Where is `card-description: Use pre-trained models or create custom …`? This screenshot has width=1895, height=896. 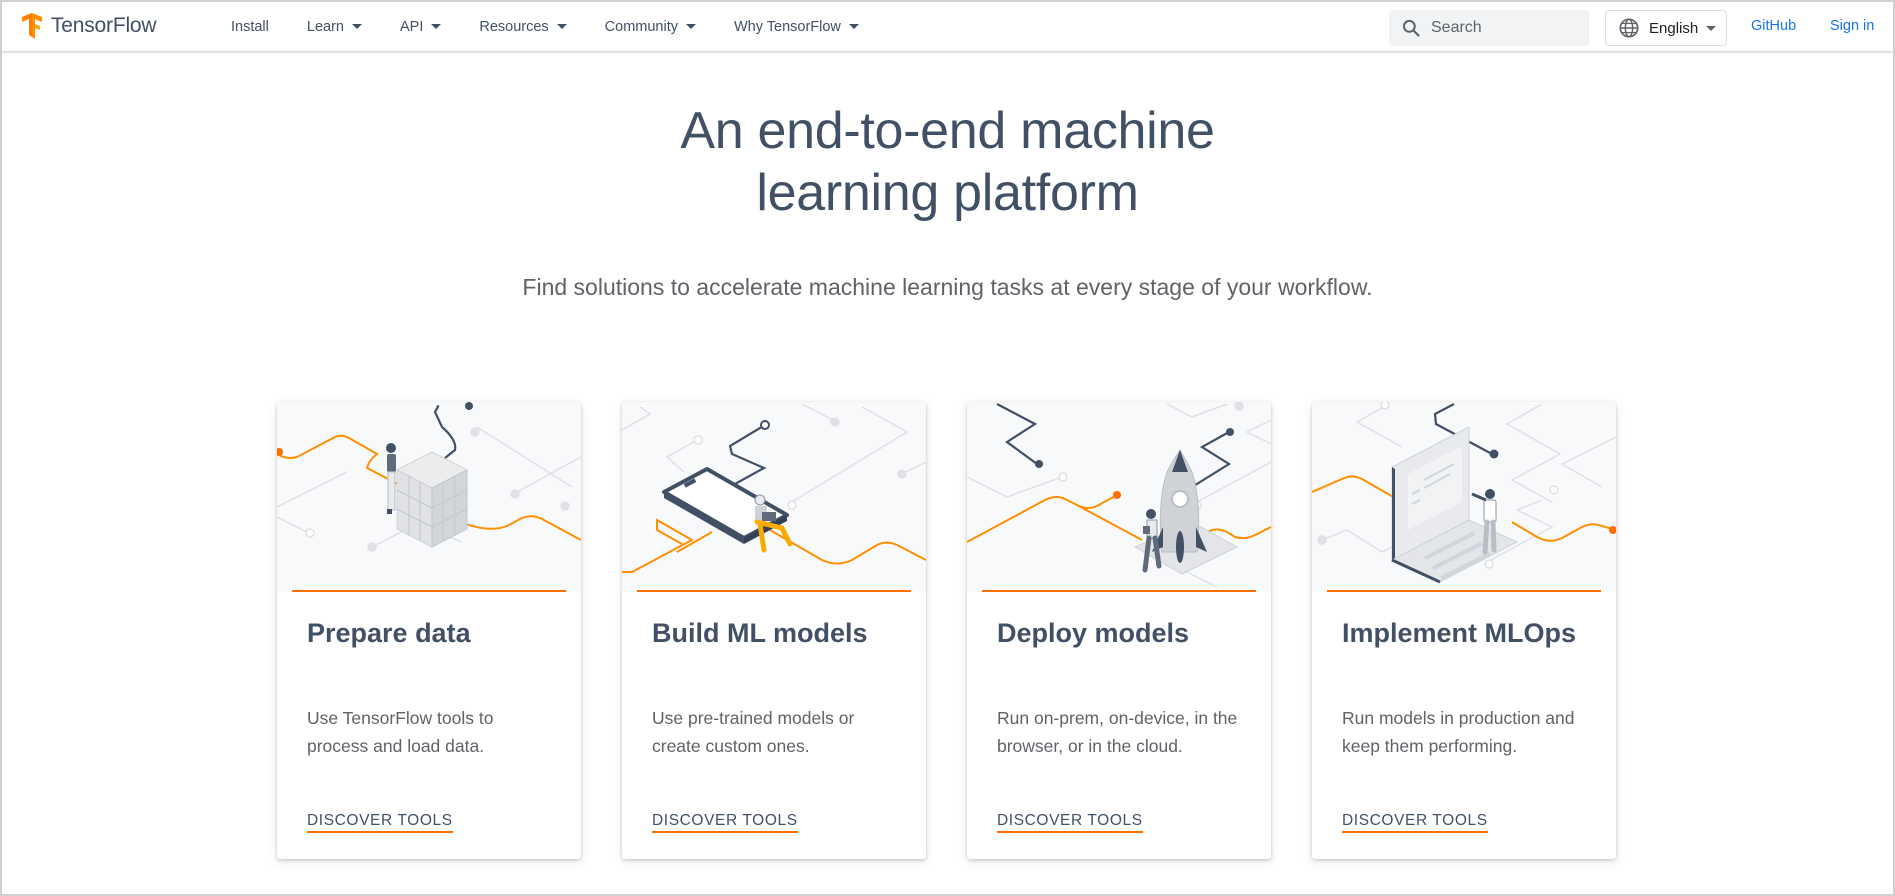
card-description: Use pre-trained models or create custom … is located at coordinates (753, 732).